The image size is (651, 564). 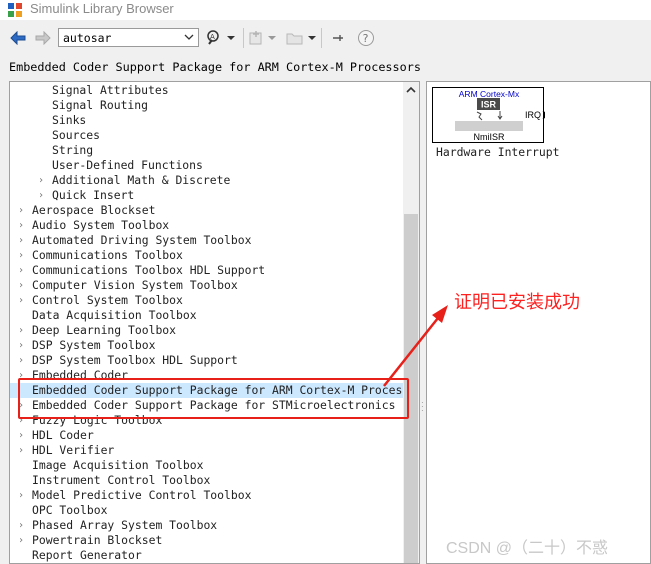 What do you see at coordinates (207, 150) in the screenshot?
I see `tree-item: String` at bounding box center [207, 150].